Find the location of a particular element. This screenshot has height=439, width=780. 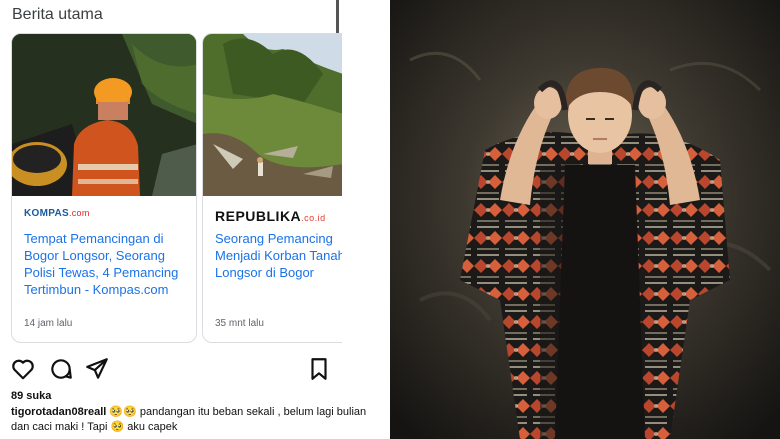

emoji: 🥺🥺 is located at coordinates (123, 412).